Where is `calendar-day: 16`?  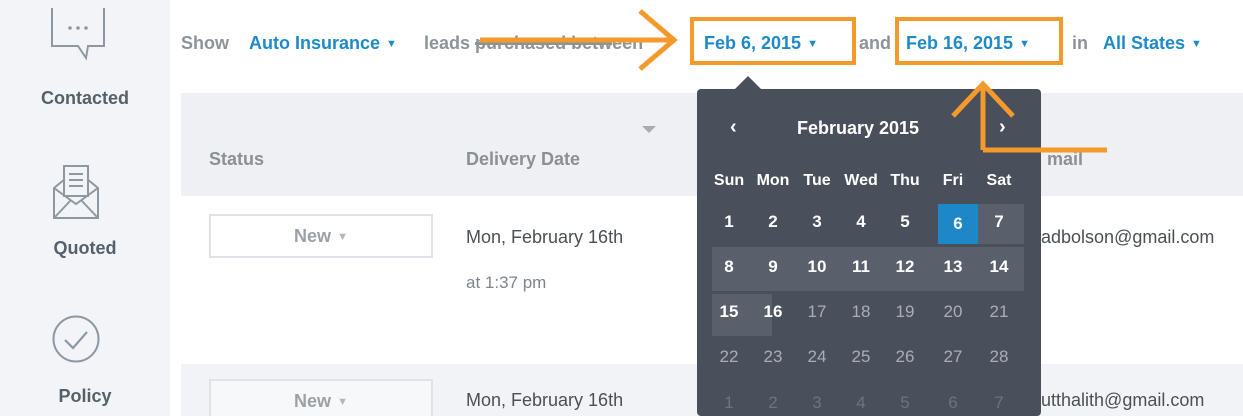 calendar-day: 16 is located at coordinates (773, 312).